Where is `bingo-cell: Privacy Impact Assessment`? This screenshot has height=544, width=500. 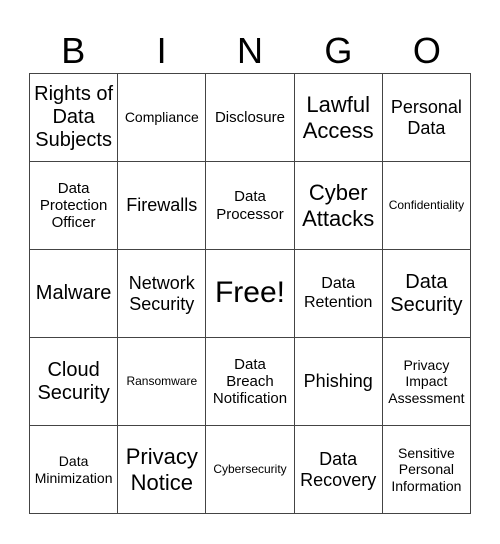 bingo-cell: Privacy Impact Assessment is located at coordinates (426, 382).